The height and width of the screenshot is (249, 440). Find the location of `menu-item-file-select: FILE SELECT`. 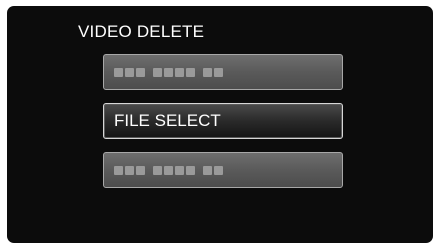

menu-item-file-select: FILE SELECT is located at coordinates (223, 121).